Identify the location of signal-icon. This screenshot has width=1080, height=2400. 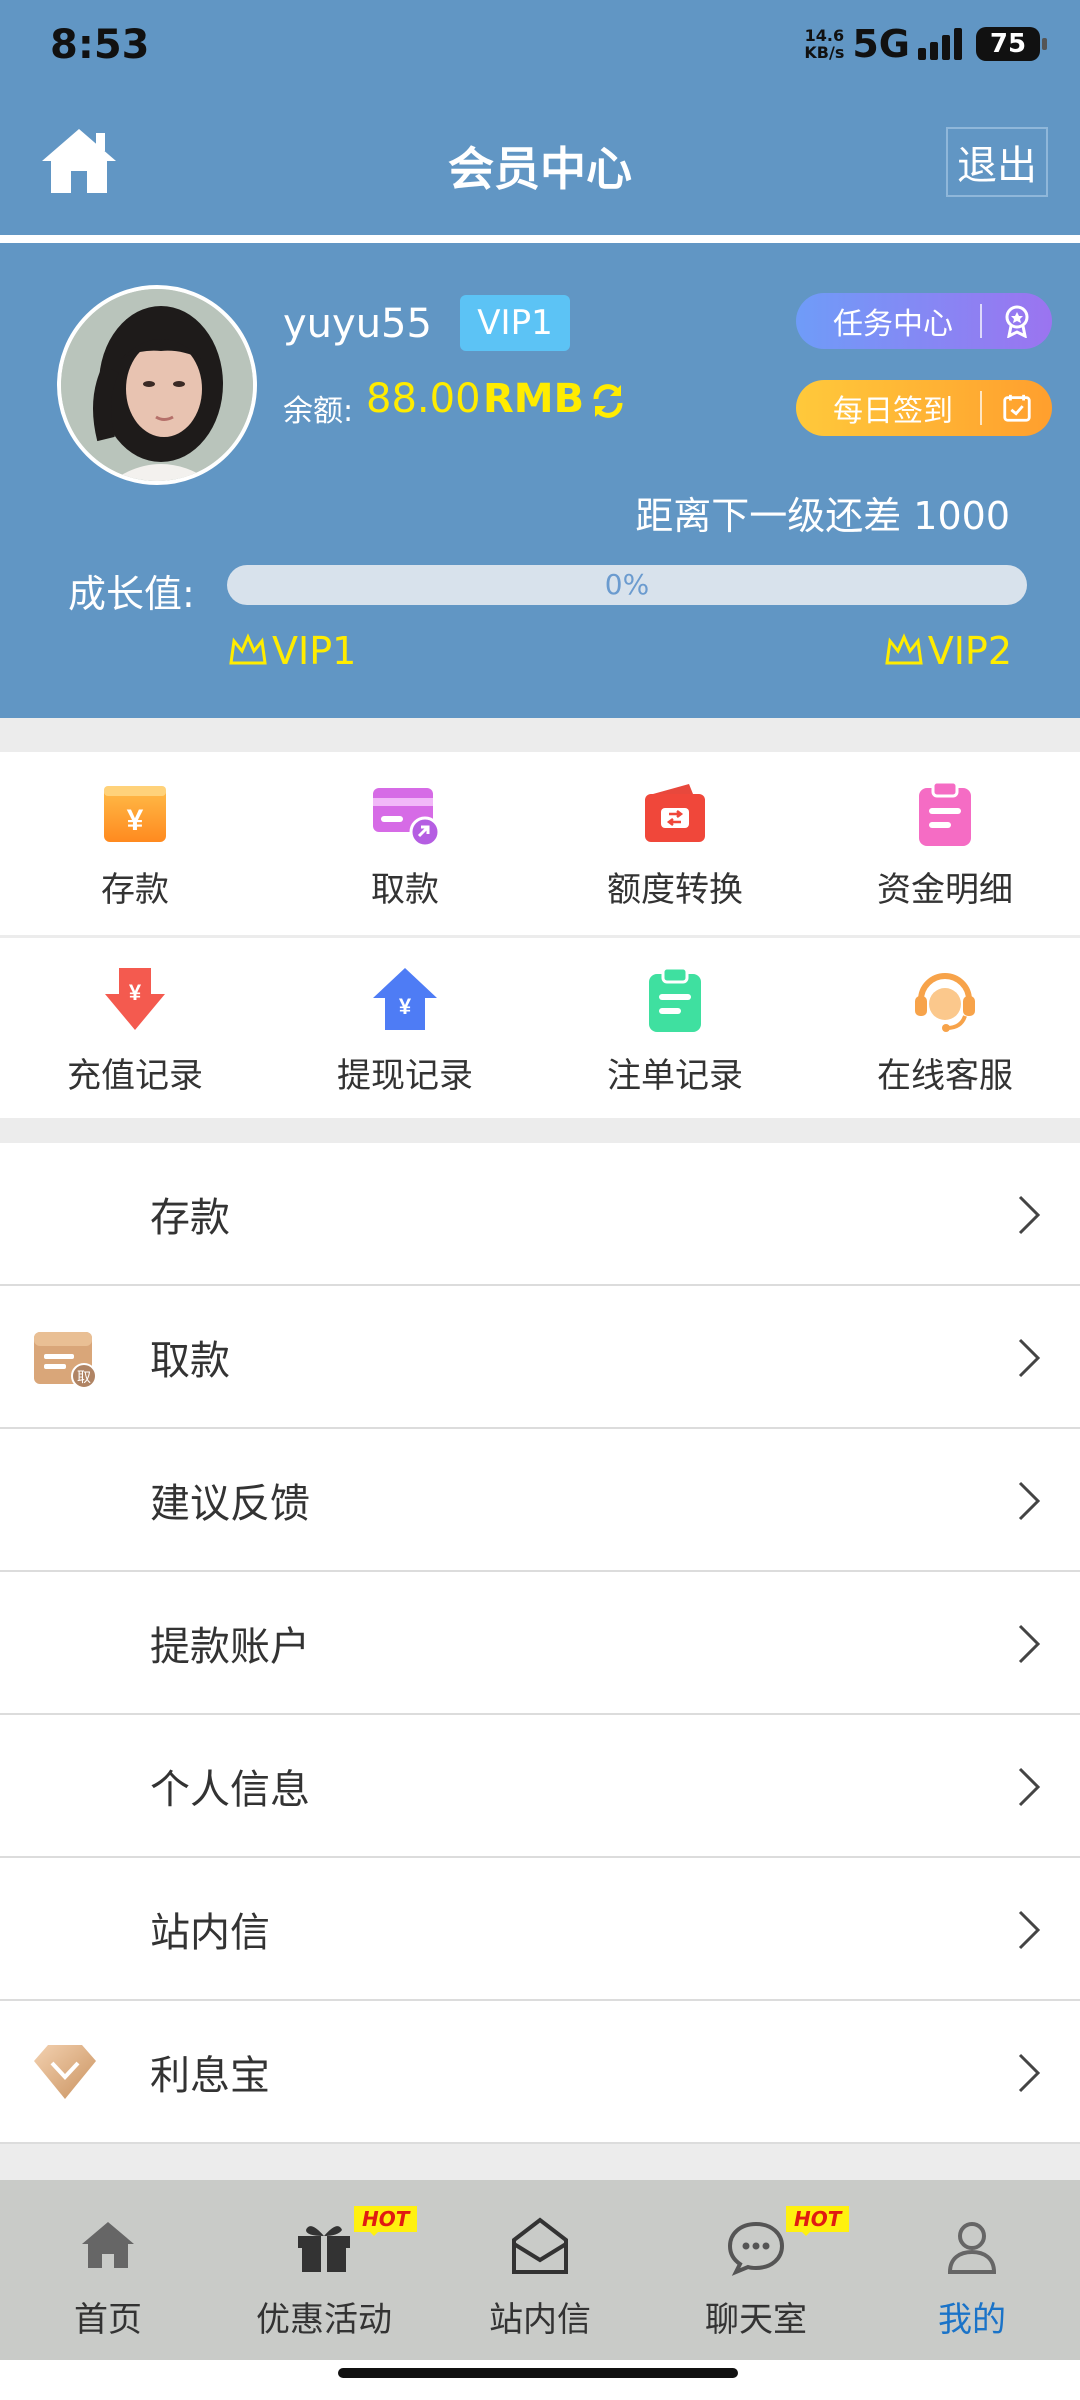
(940, 44).